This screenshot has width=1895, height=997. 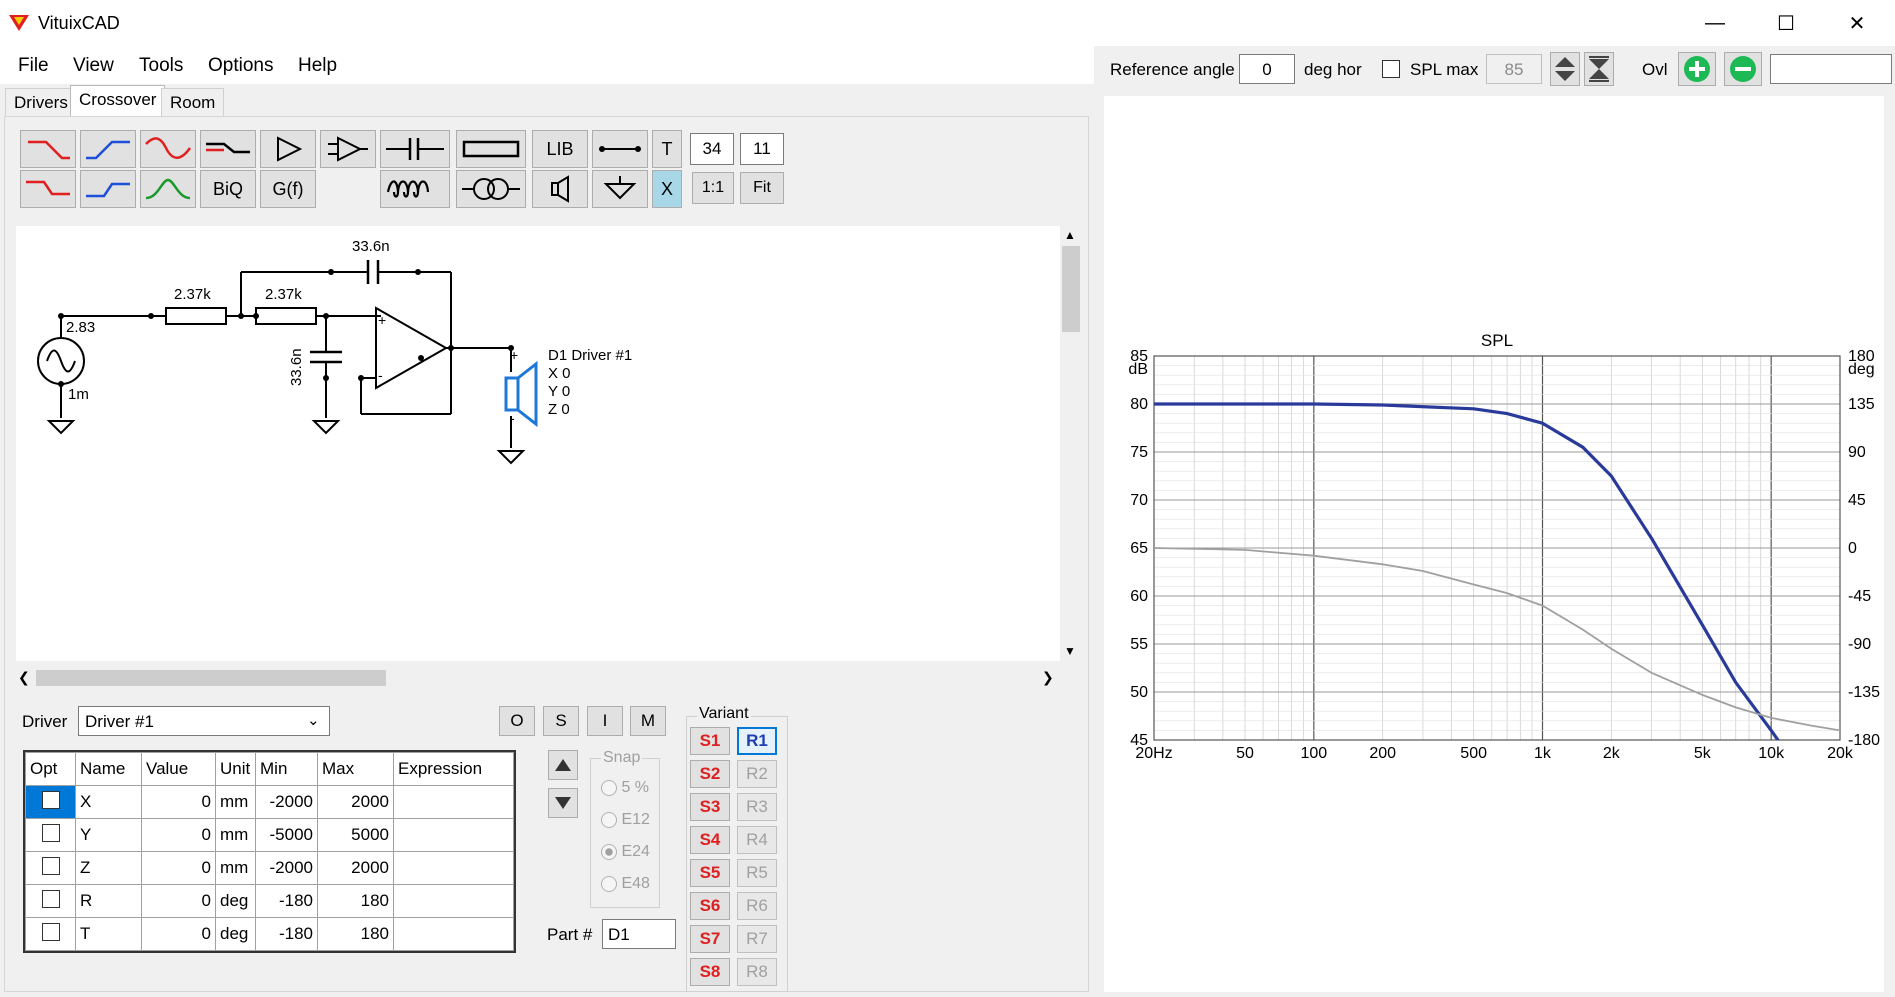 What do you see at coordinates (639, 934) in the screenshot?
I see `part-input: D1` at bounding box center [639, 934].